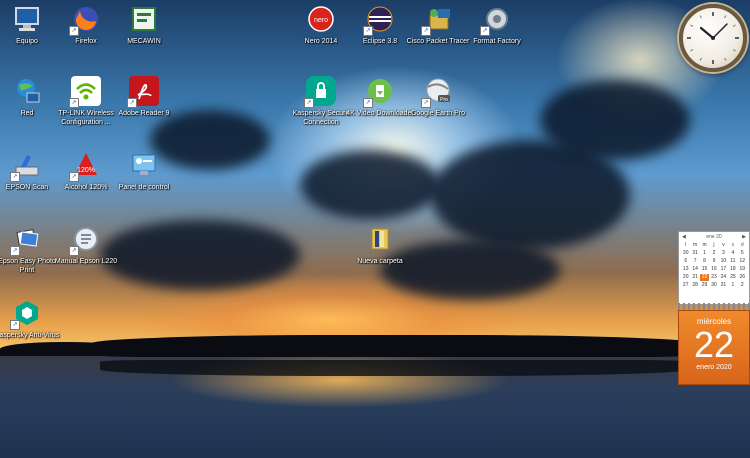 This screenshot has width=750, height=458. Describe the element at coordinates (694, 285) in the screenshot. I see `calendar-day-cell: 28` at that location.